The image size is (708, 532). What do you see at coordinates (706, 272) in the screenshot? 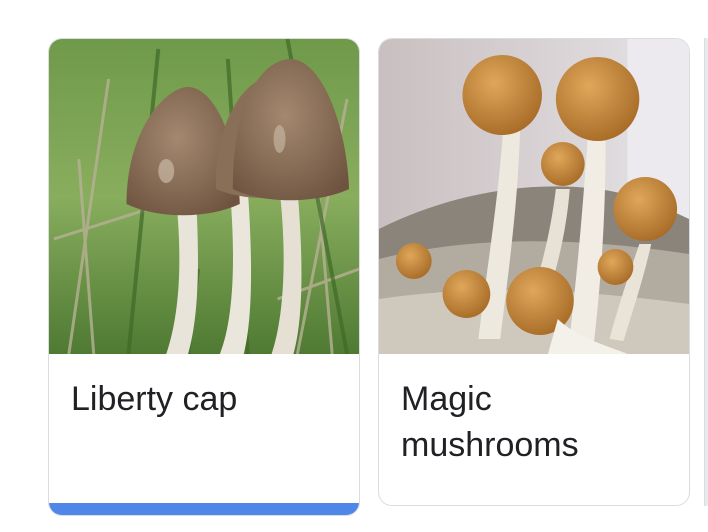
I see `next-card-edge` at bounding box center [706, 272].